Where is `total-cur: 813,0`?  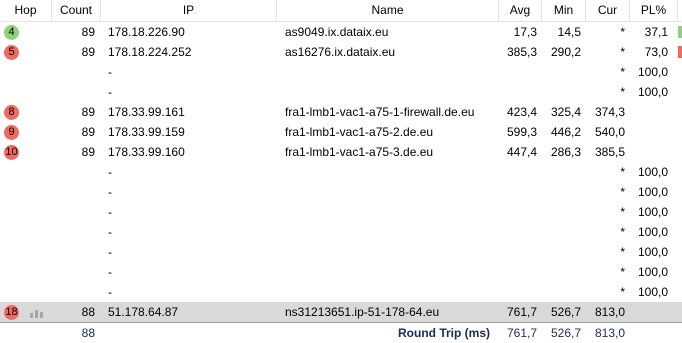 total-cur: 813,0 is located at coordinates (609, 333).